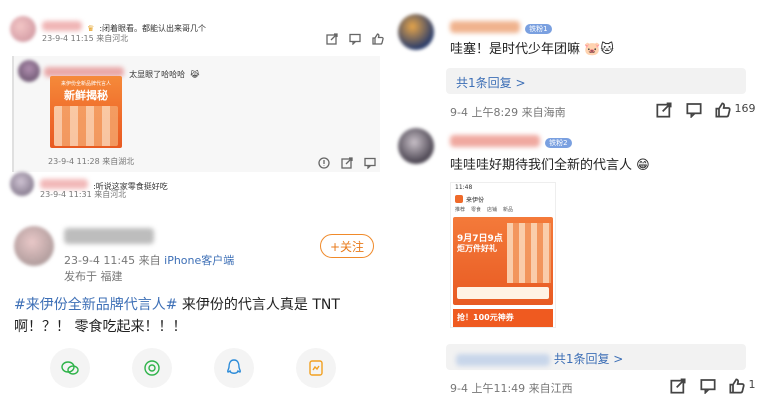  What do you see at coordinates (91, 161) in the screenshot?
I see `reply-meta: 23-9-4 11:28 来自湖北` at bounding box center [91, 161].